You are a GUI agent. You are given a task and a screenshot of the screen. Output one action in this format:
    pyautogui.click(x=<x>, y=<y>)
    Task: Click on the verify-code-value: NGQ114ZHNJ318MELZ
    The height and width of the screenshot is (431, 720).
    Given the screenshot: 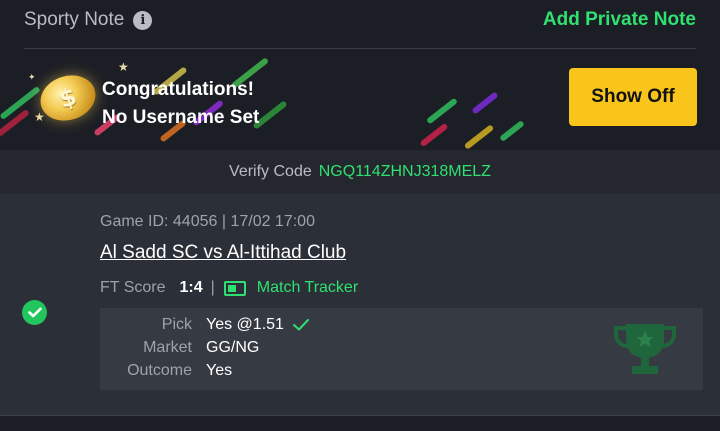 What is the action you would take?
    pyautogui.click(x=405, y=172)
    